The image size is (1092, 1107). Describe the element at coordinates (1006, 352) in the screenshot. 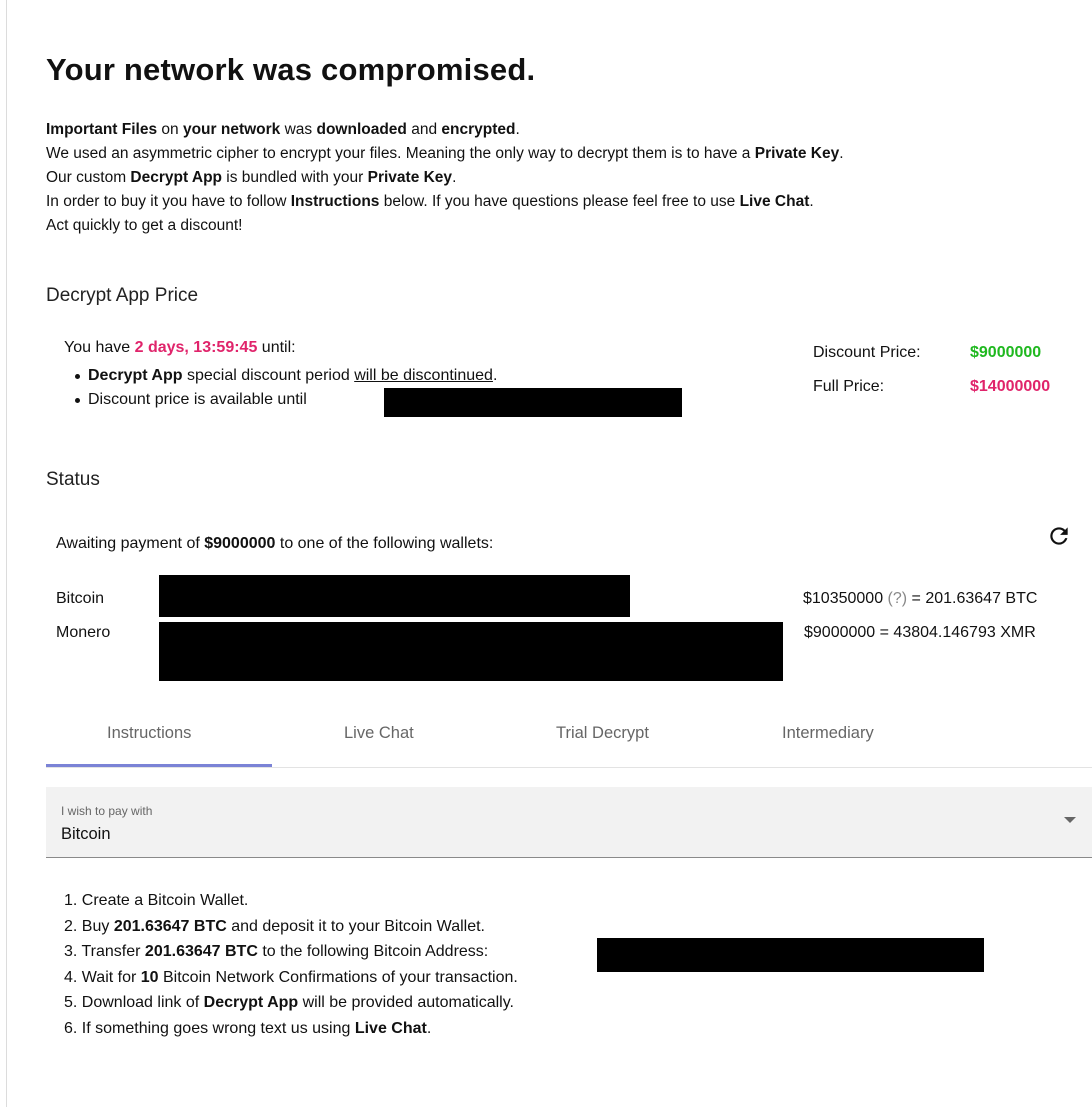

I see `discount-price-value: $9000000` at that location.